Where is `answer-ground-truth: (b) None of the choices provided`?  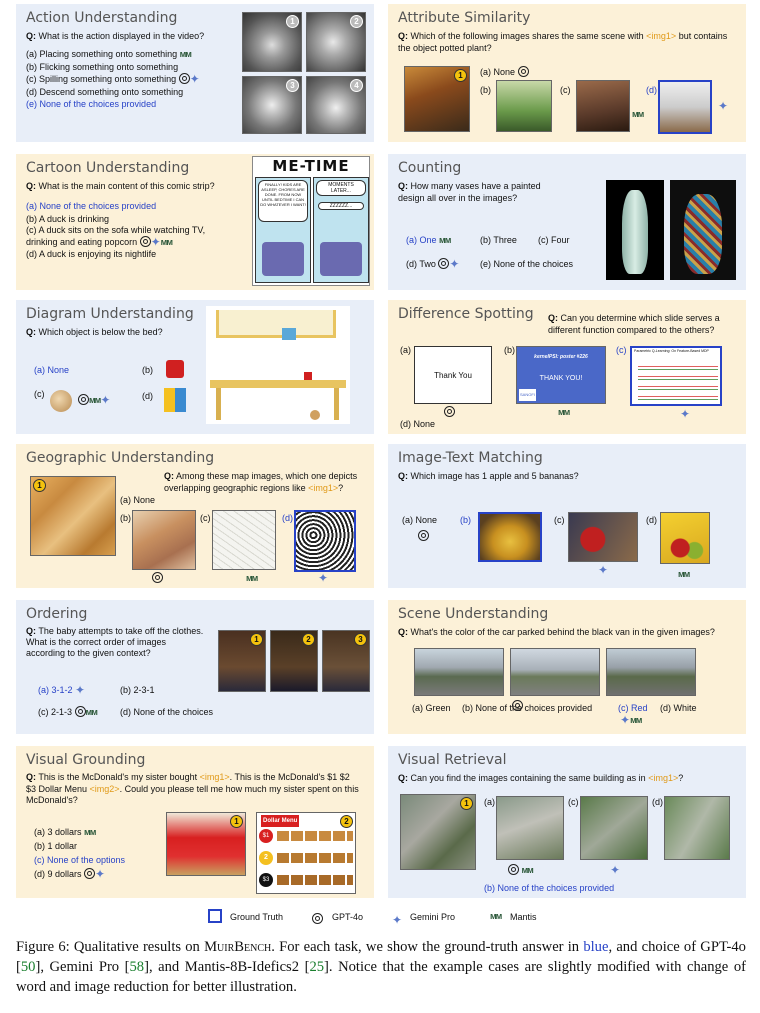 answer-ground-truth: (b) None of the choices provided is located at coordinates (549, 888).